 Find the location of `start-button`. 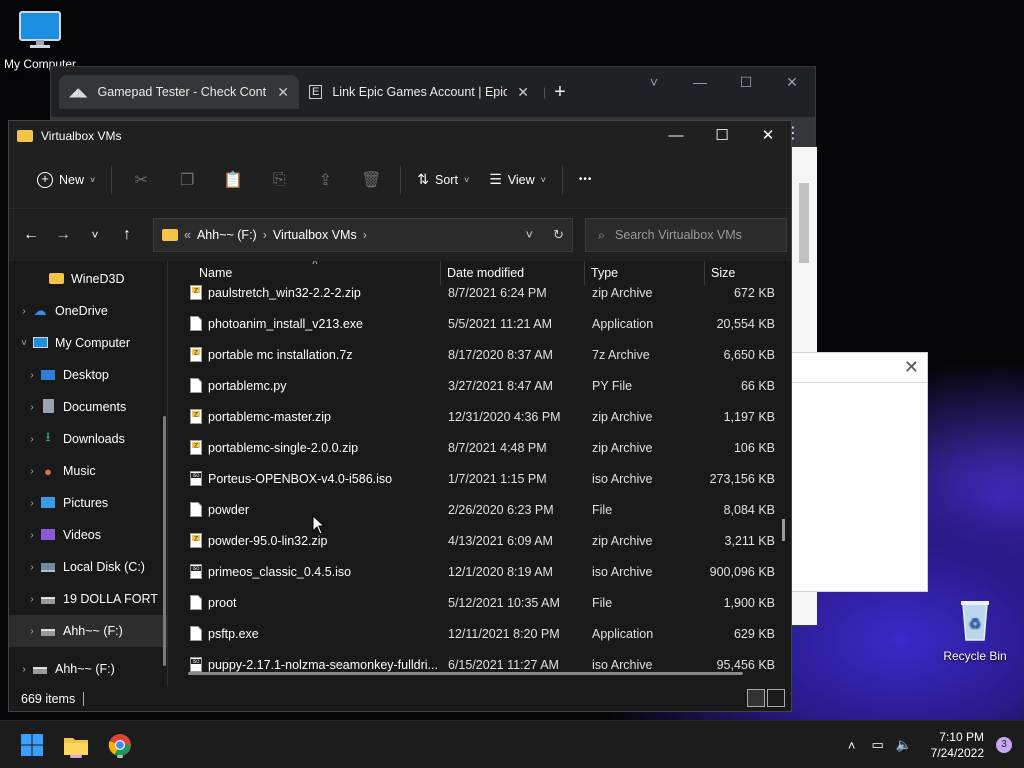

start-button is located at coordinates (32, 745).